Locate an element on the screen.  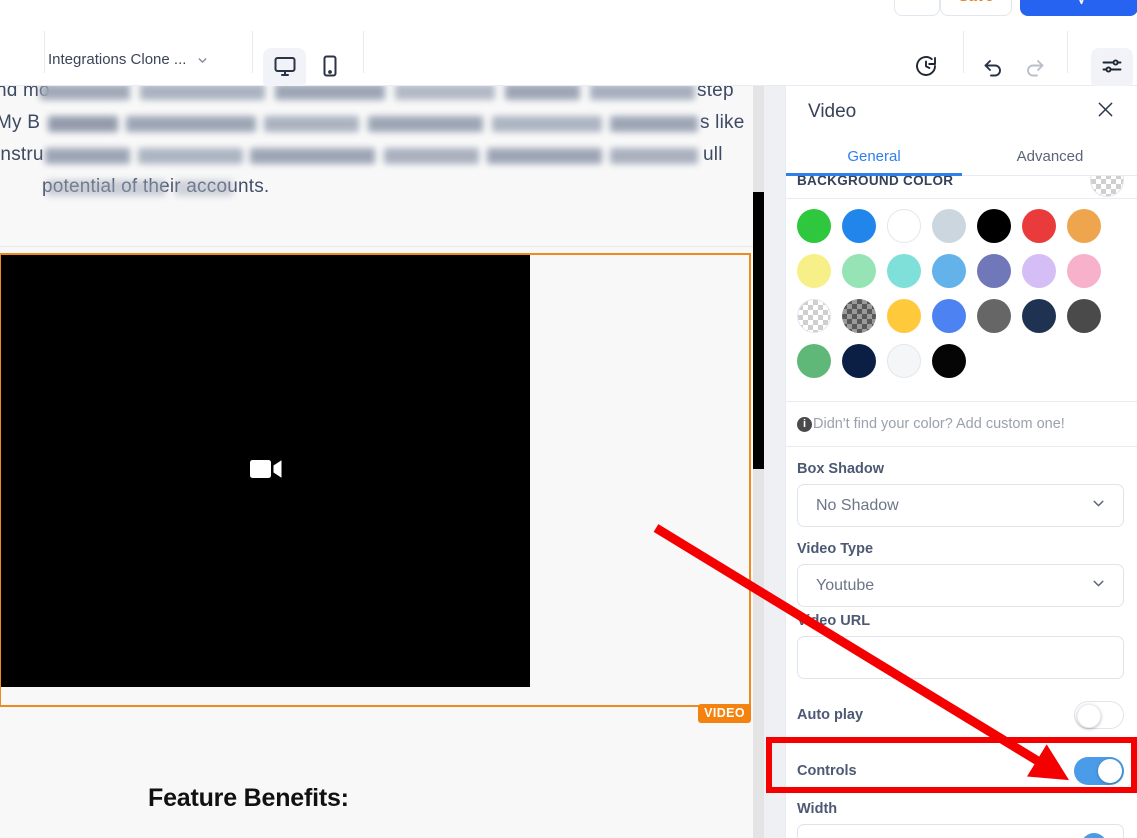
color-swatch-semi-dark is located at coordinates (859, 316).